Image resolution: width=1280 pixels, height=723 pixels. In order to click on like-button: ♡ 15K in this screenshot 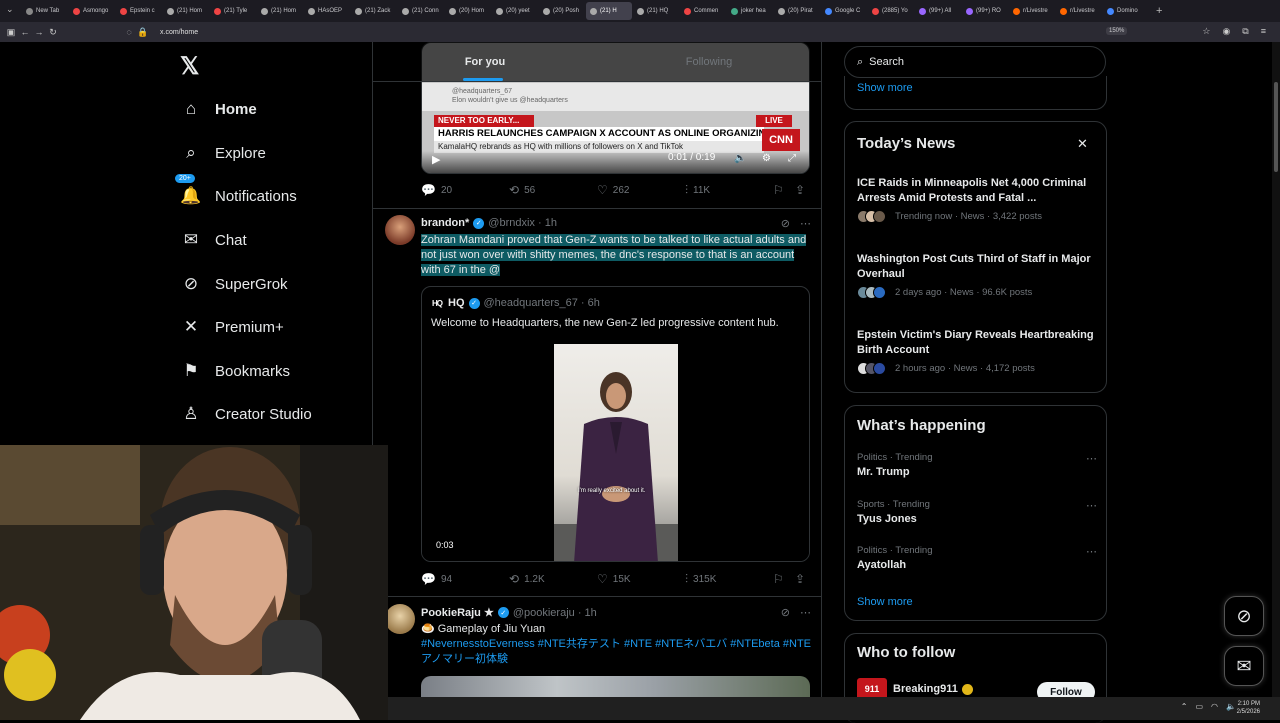, I will do `click(641, 579)`.